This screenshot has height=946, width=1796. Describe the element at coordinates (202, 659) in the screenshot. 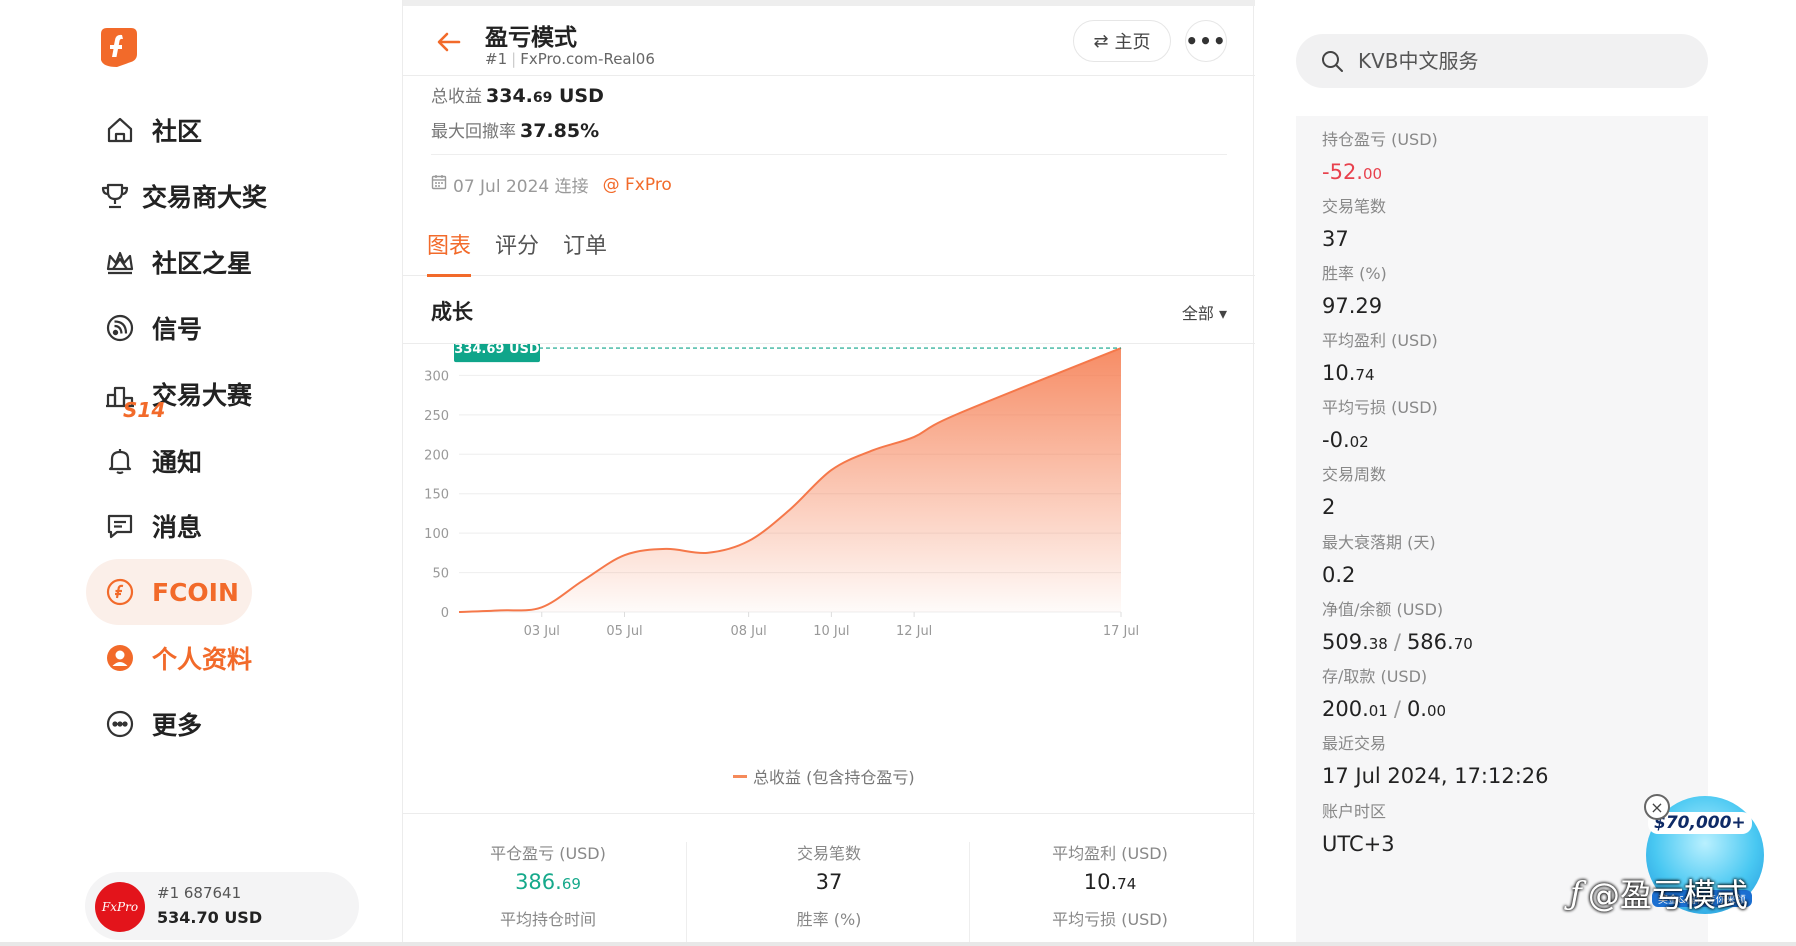

I see `sidebar-item-label: 个人资料` at that location.